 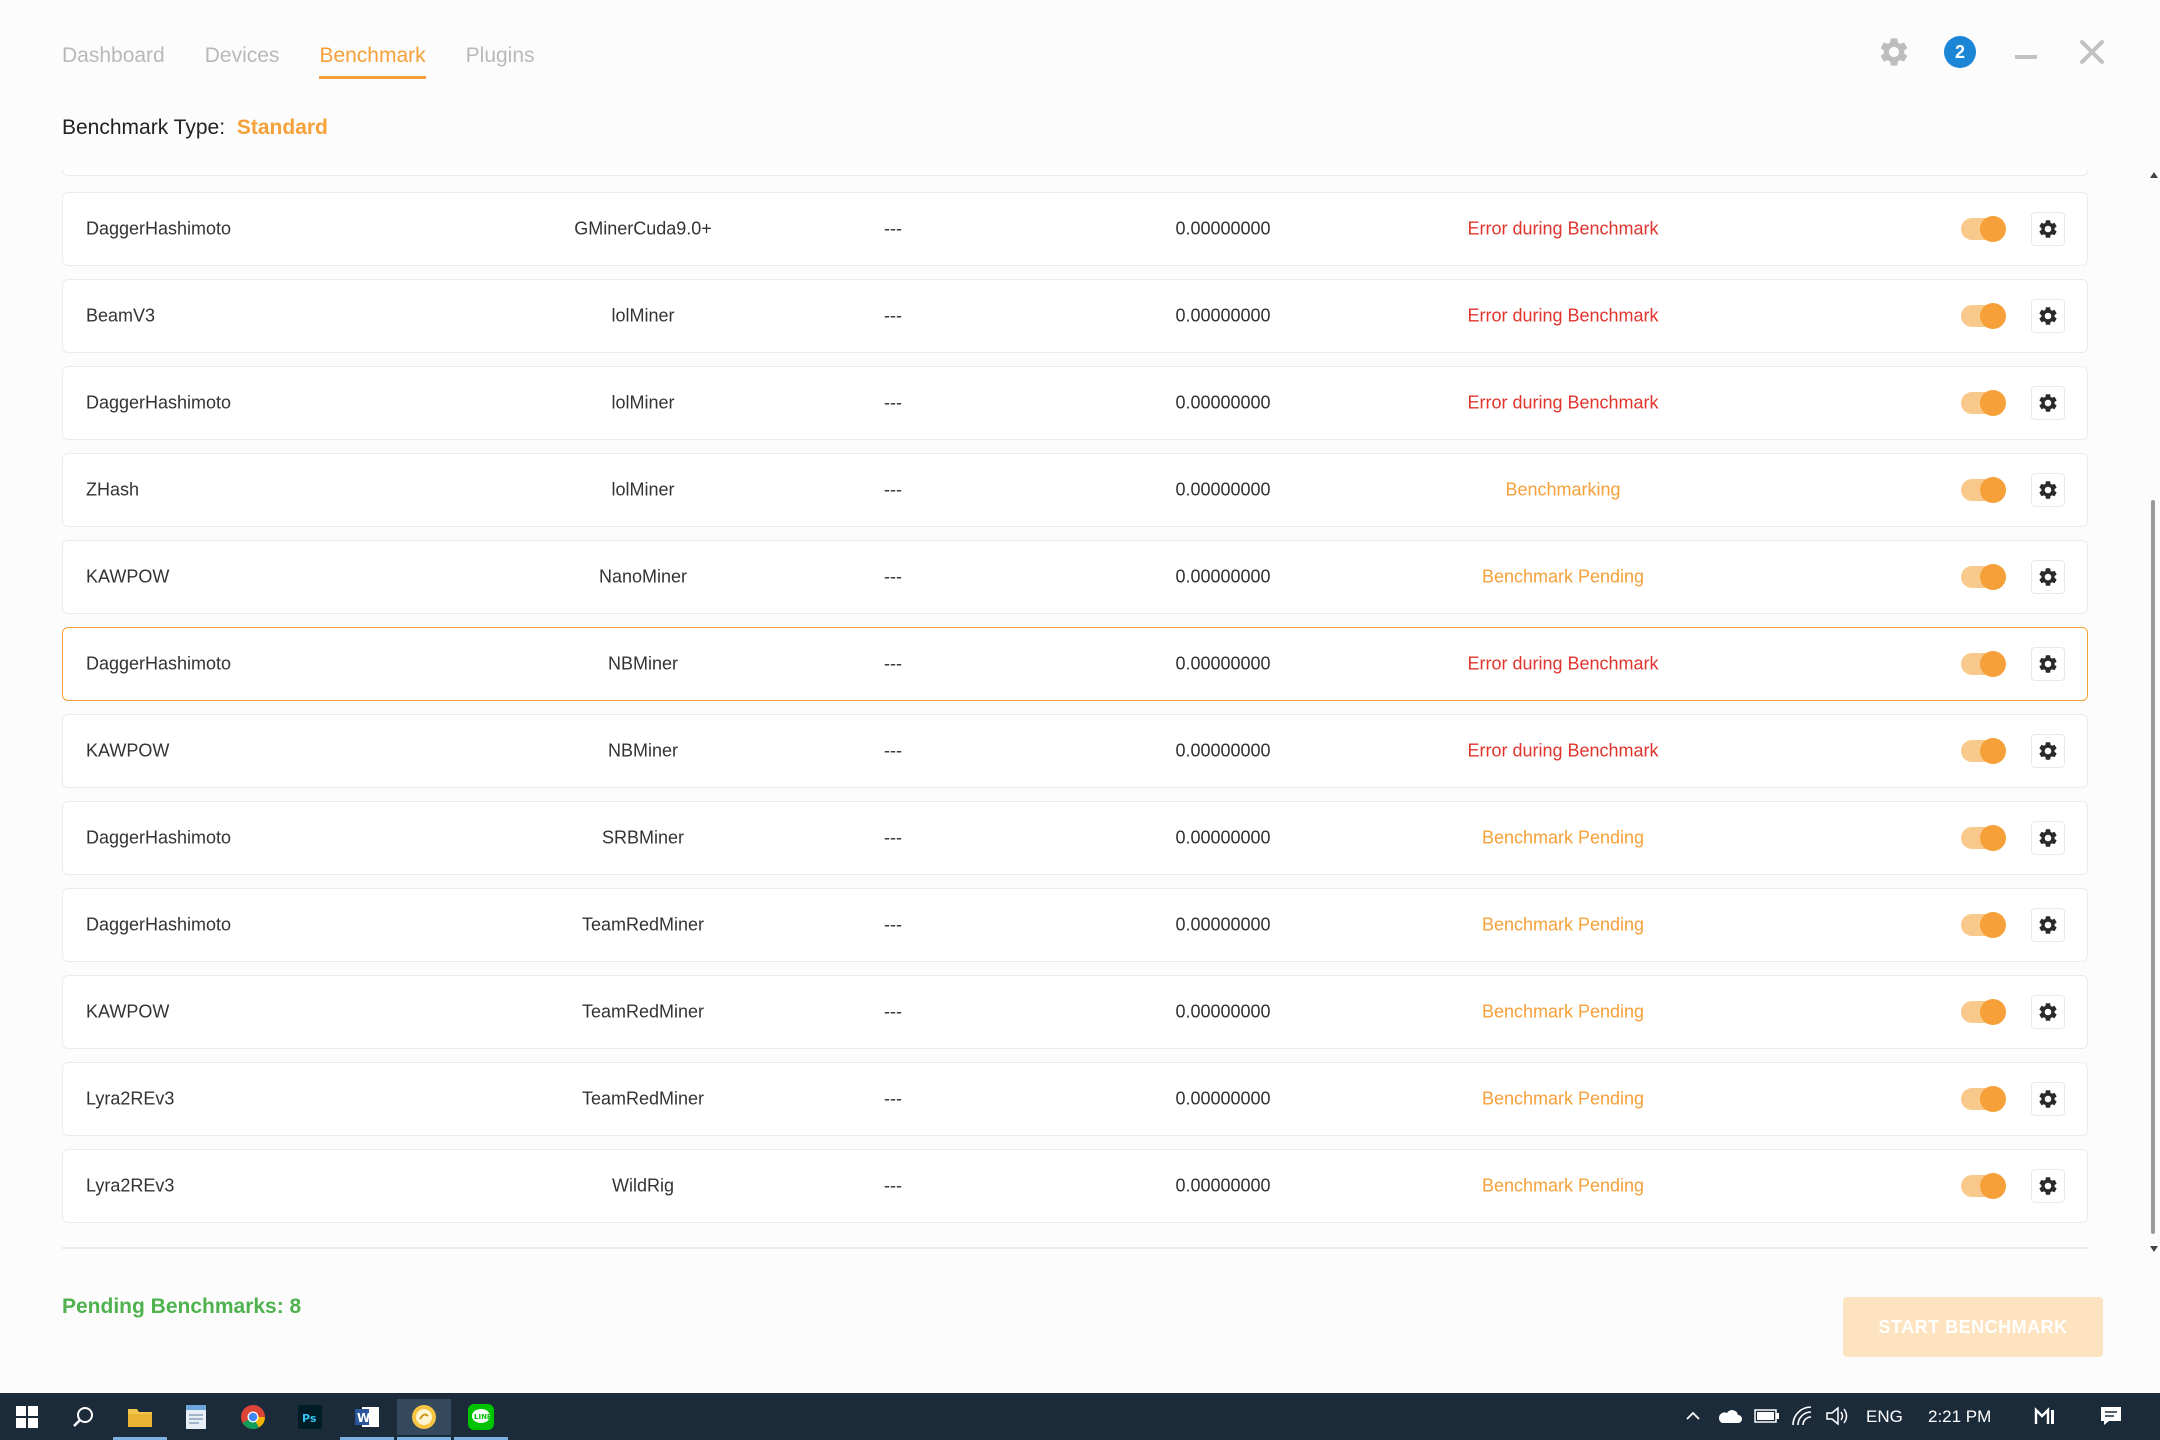 I want to click on taskbar-line: LINE, so click(x=481, y=1419).